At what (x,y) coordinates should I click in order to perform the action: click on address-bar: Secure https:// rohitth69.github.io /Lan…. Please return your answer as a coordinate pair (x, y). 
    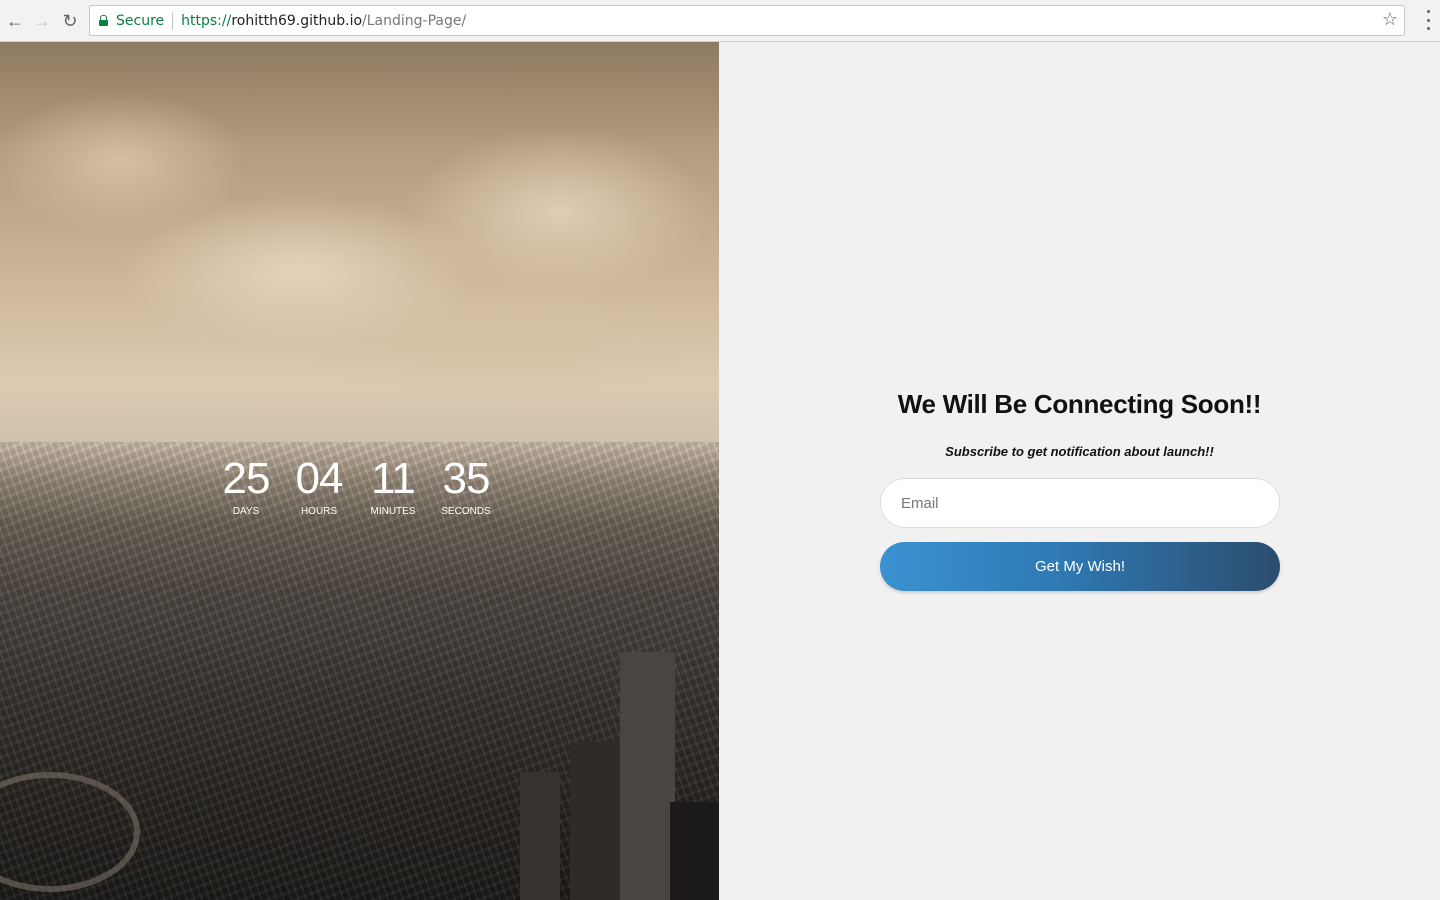
    Looking at the image, I should click on (747, 20).